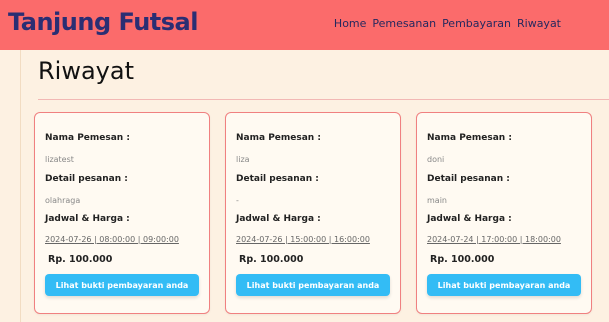 The image size is (609, 322). I want to click on nav-item-home: Home, so click(350, 23).